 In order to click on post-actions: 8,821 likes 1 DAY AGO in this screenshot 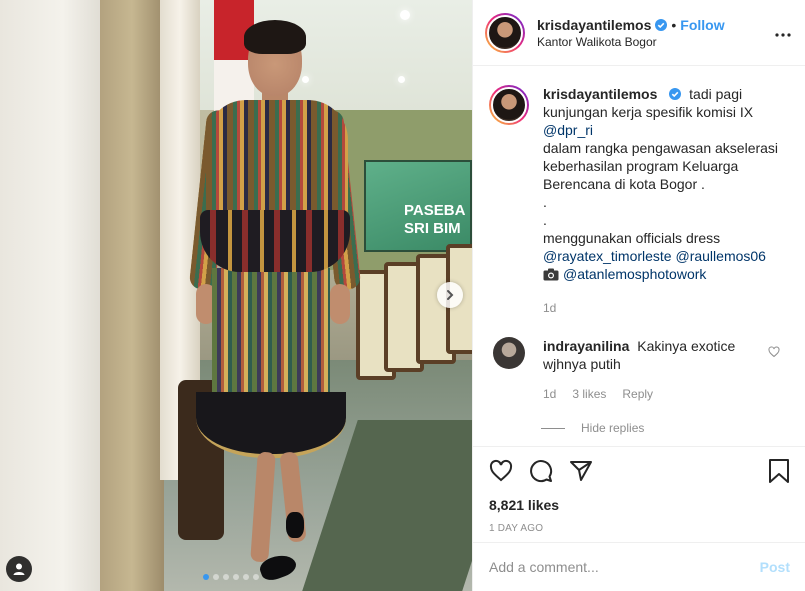, I will do `click(639, 490)`.